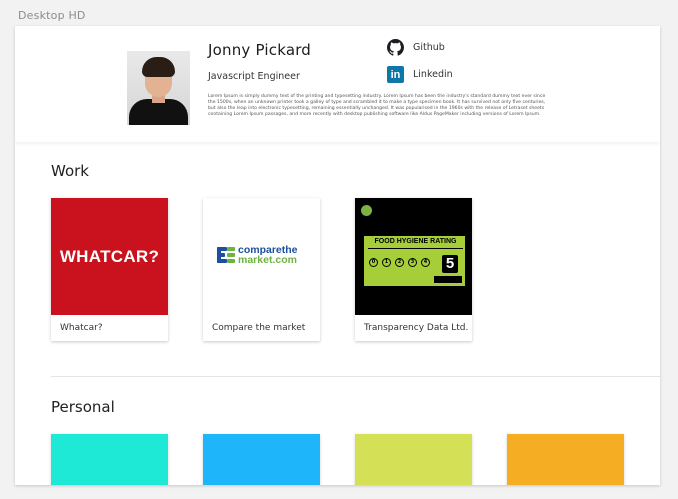 This screenshot has width=678, height=499. What do you see at coordinates (412, 262) in the screenshot?
I see `rating-circle: 3` at bounding box center [412, 262].